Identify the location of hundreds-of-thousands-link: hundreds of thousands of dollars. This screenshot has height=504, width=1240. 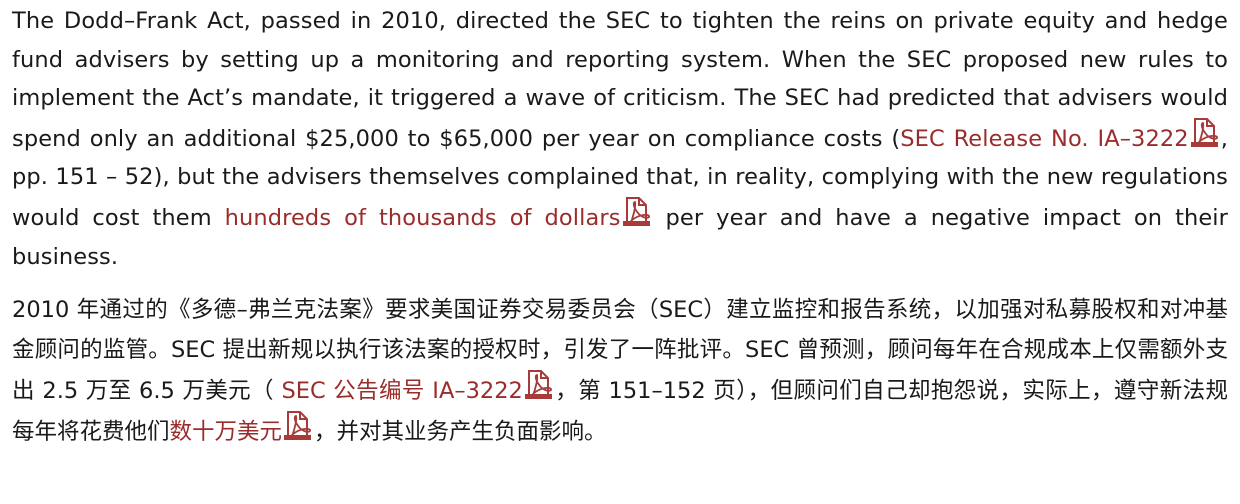
(423, 218).